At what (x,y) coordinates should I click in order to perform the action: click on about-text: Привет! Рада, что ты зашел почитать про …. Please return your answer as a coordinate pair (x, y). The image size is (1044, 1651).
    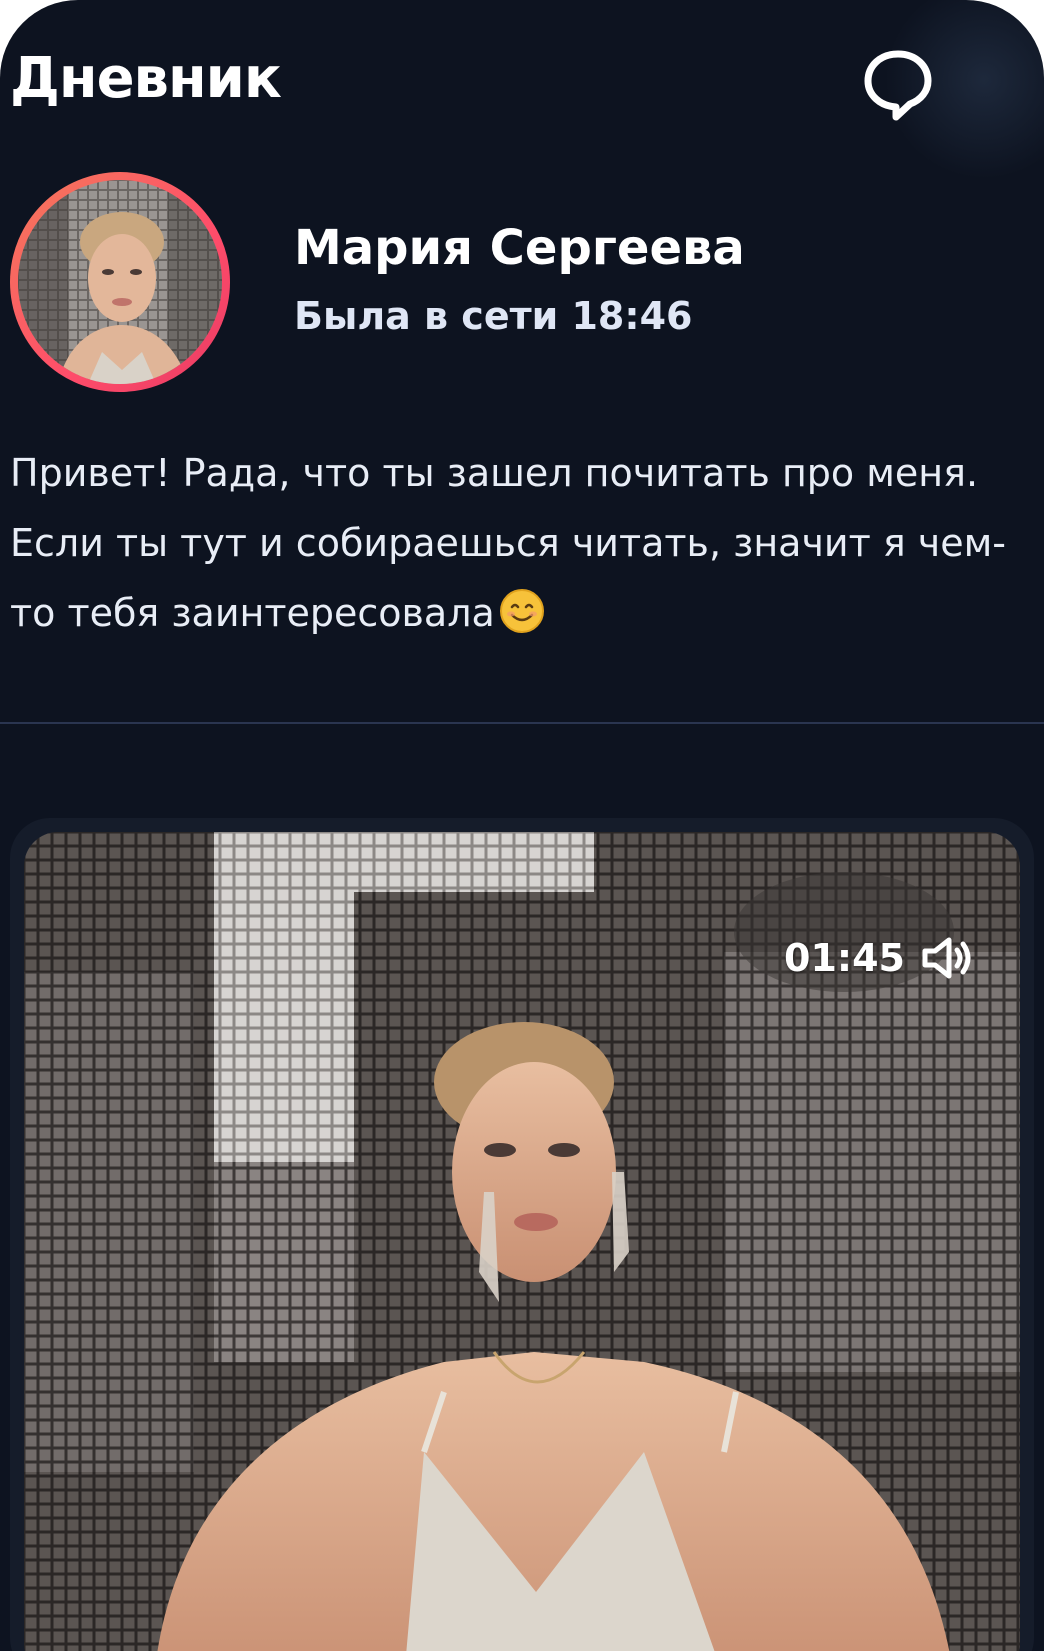
    Looking at the image, I should click on (515, 543).